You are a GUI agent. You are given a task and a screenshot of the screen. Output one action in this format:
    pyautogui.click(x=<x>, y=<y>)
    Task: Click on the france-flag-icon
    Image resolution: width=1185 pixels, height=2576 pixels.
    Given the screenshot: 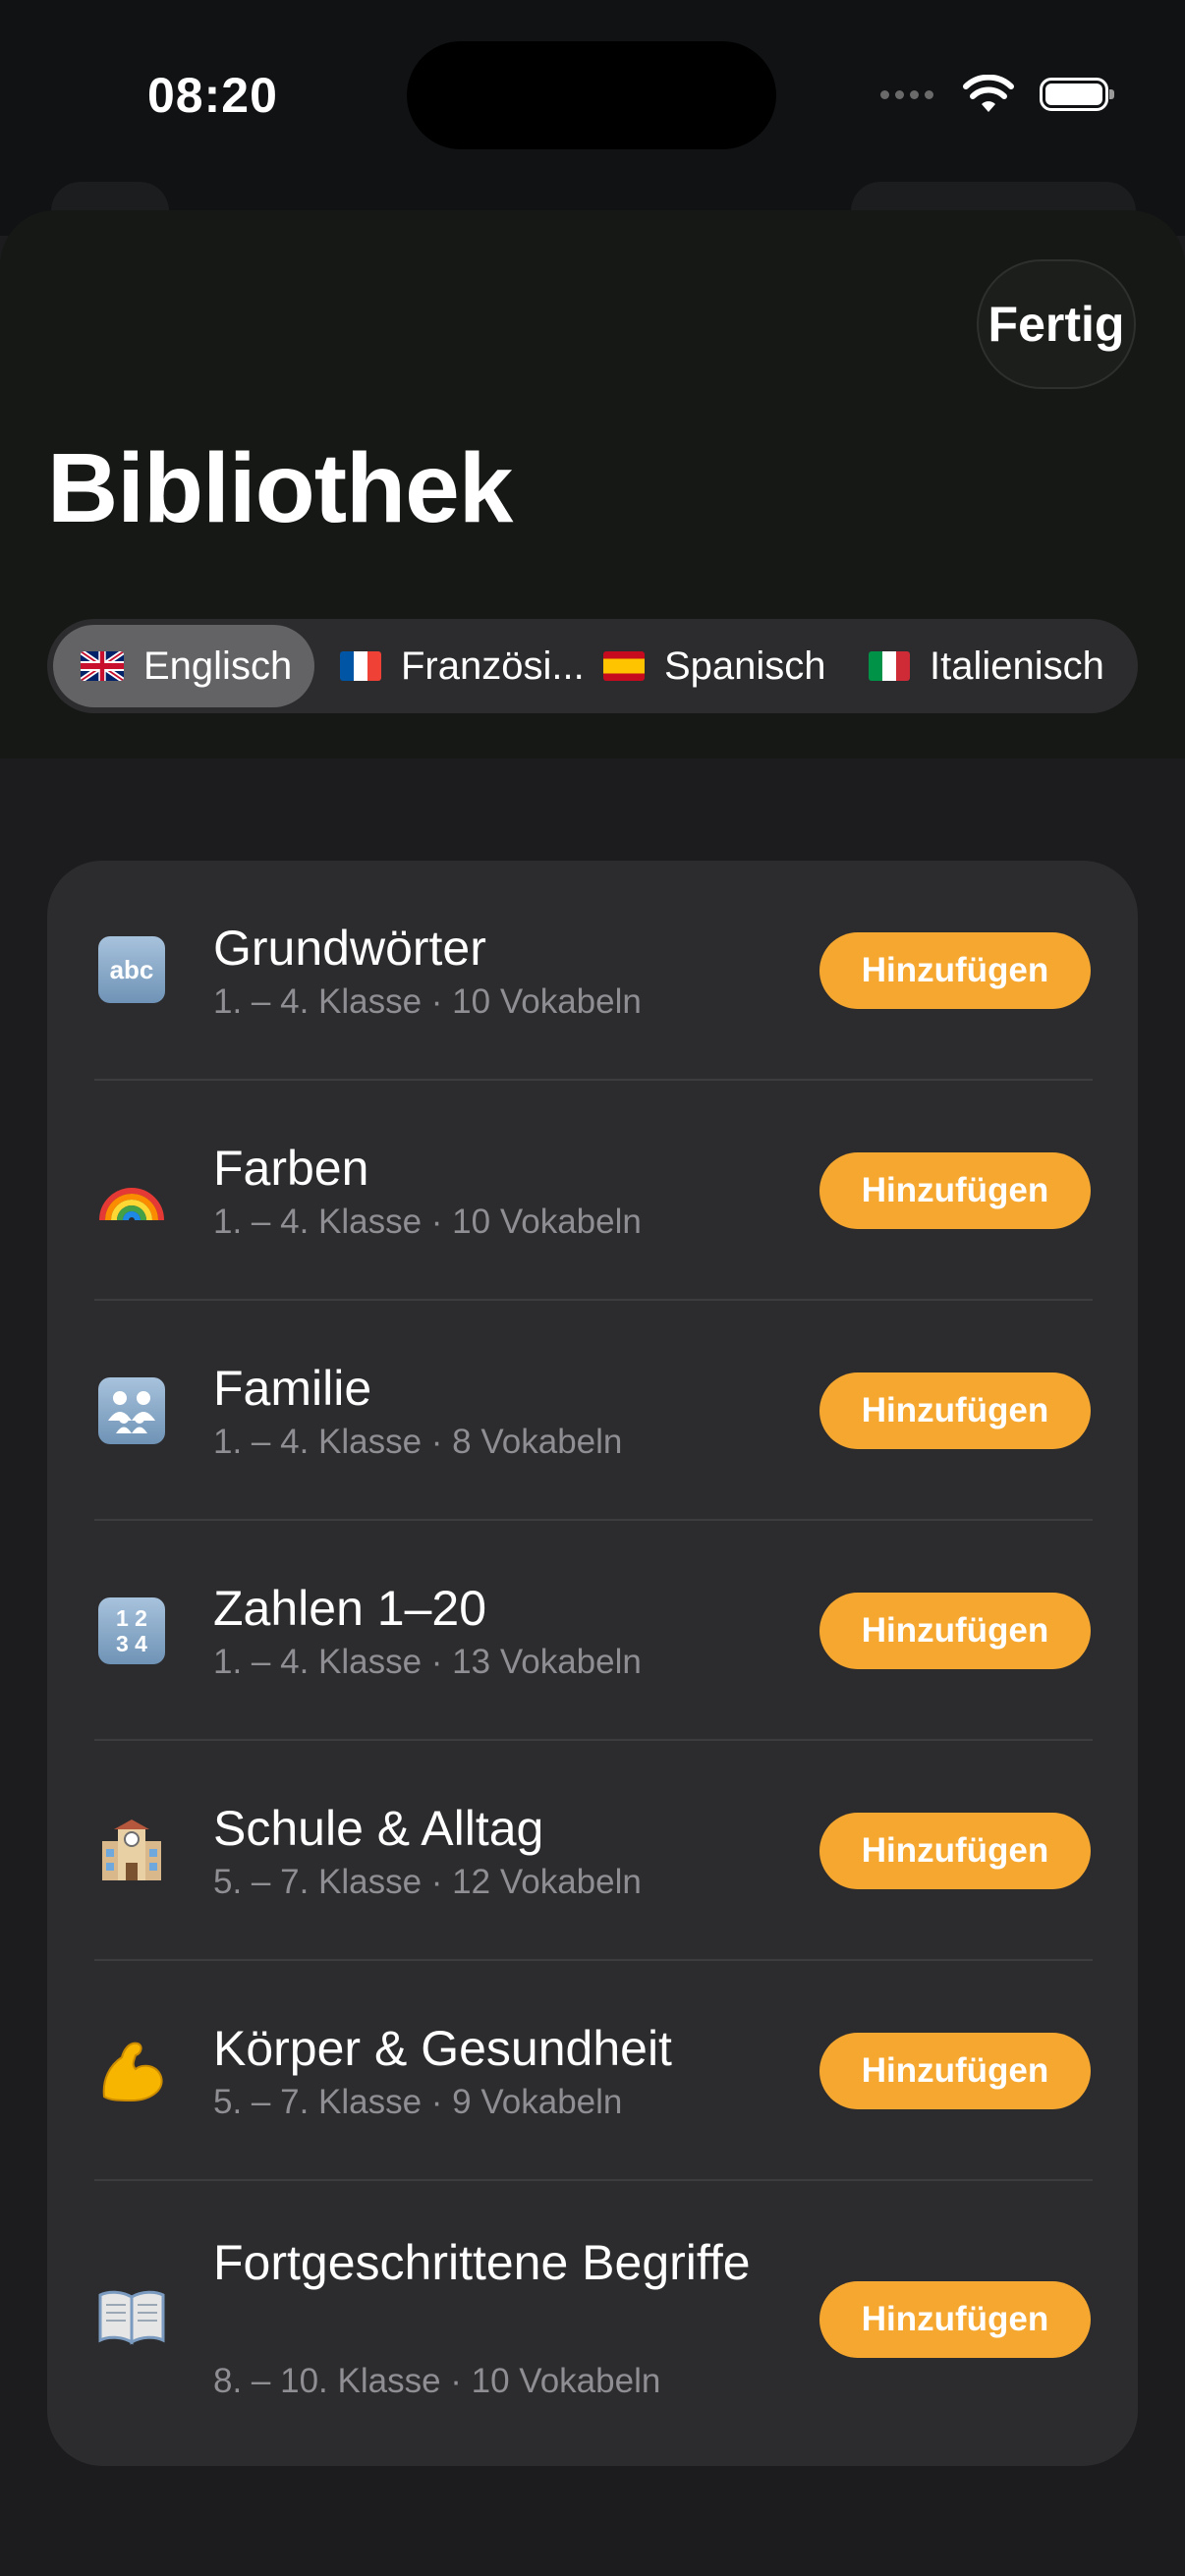 What is the action you would take?
    pyautogui.click(x=361, y=666)
    